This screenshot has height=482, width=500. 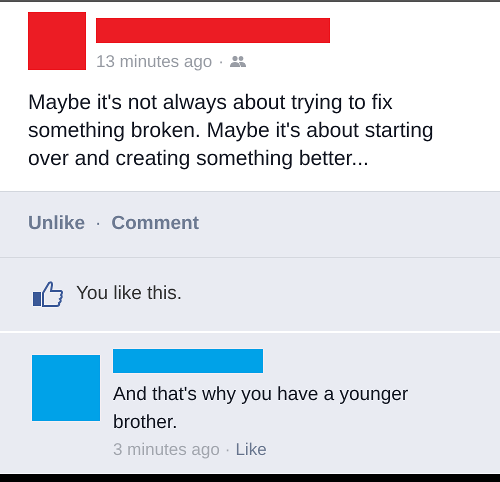 I want to click on like-link: Like, so click(x=251, y=449).